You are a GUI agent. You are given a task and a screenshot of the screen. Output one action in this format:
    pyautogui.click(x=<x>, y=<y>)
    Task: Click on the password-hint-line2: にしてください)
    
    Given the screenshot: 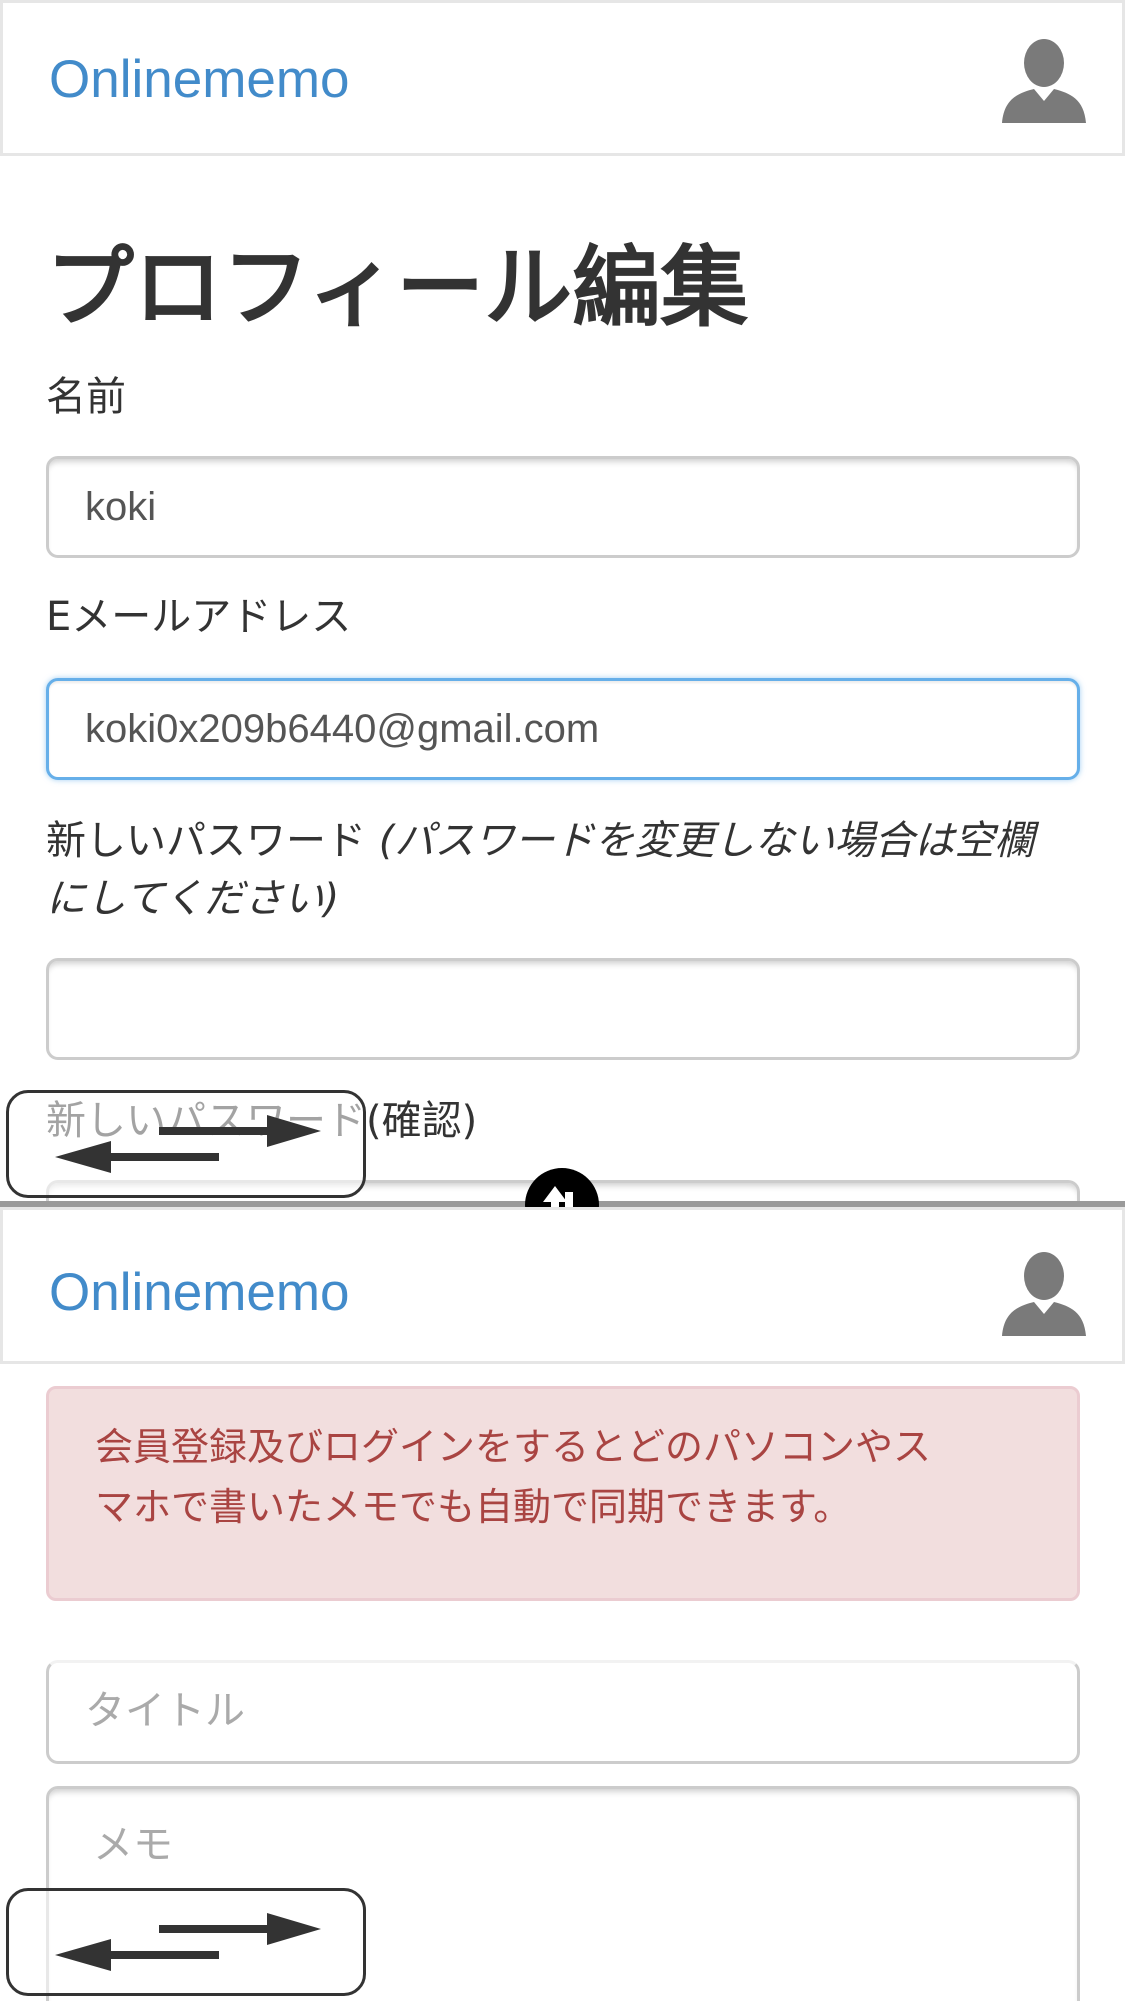 What is the action you would take?
    pyautogui.click(x=193, y=899)
    